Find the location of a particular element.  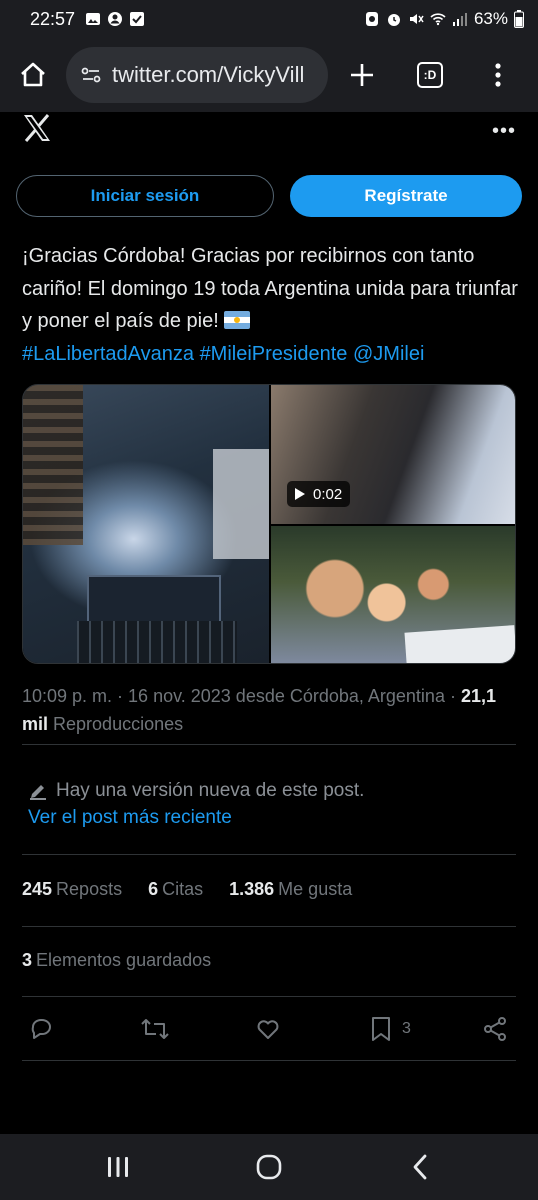

gallery-icon is located at coordinates (93, 19).